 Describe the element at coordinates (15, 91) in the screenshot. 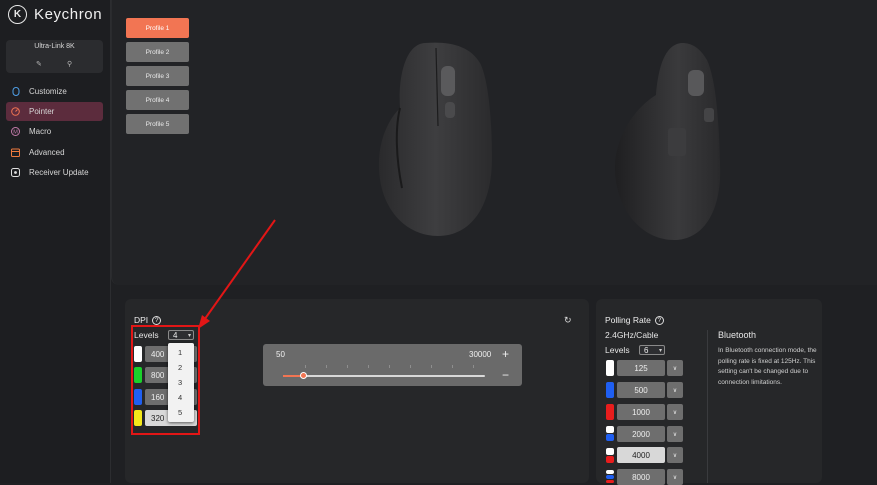

I see `mouse-icon` at that location.